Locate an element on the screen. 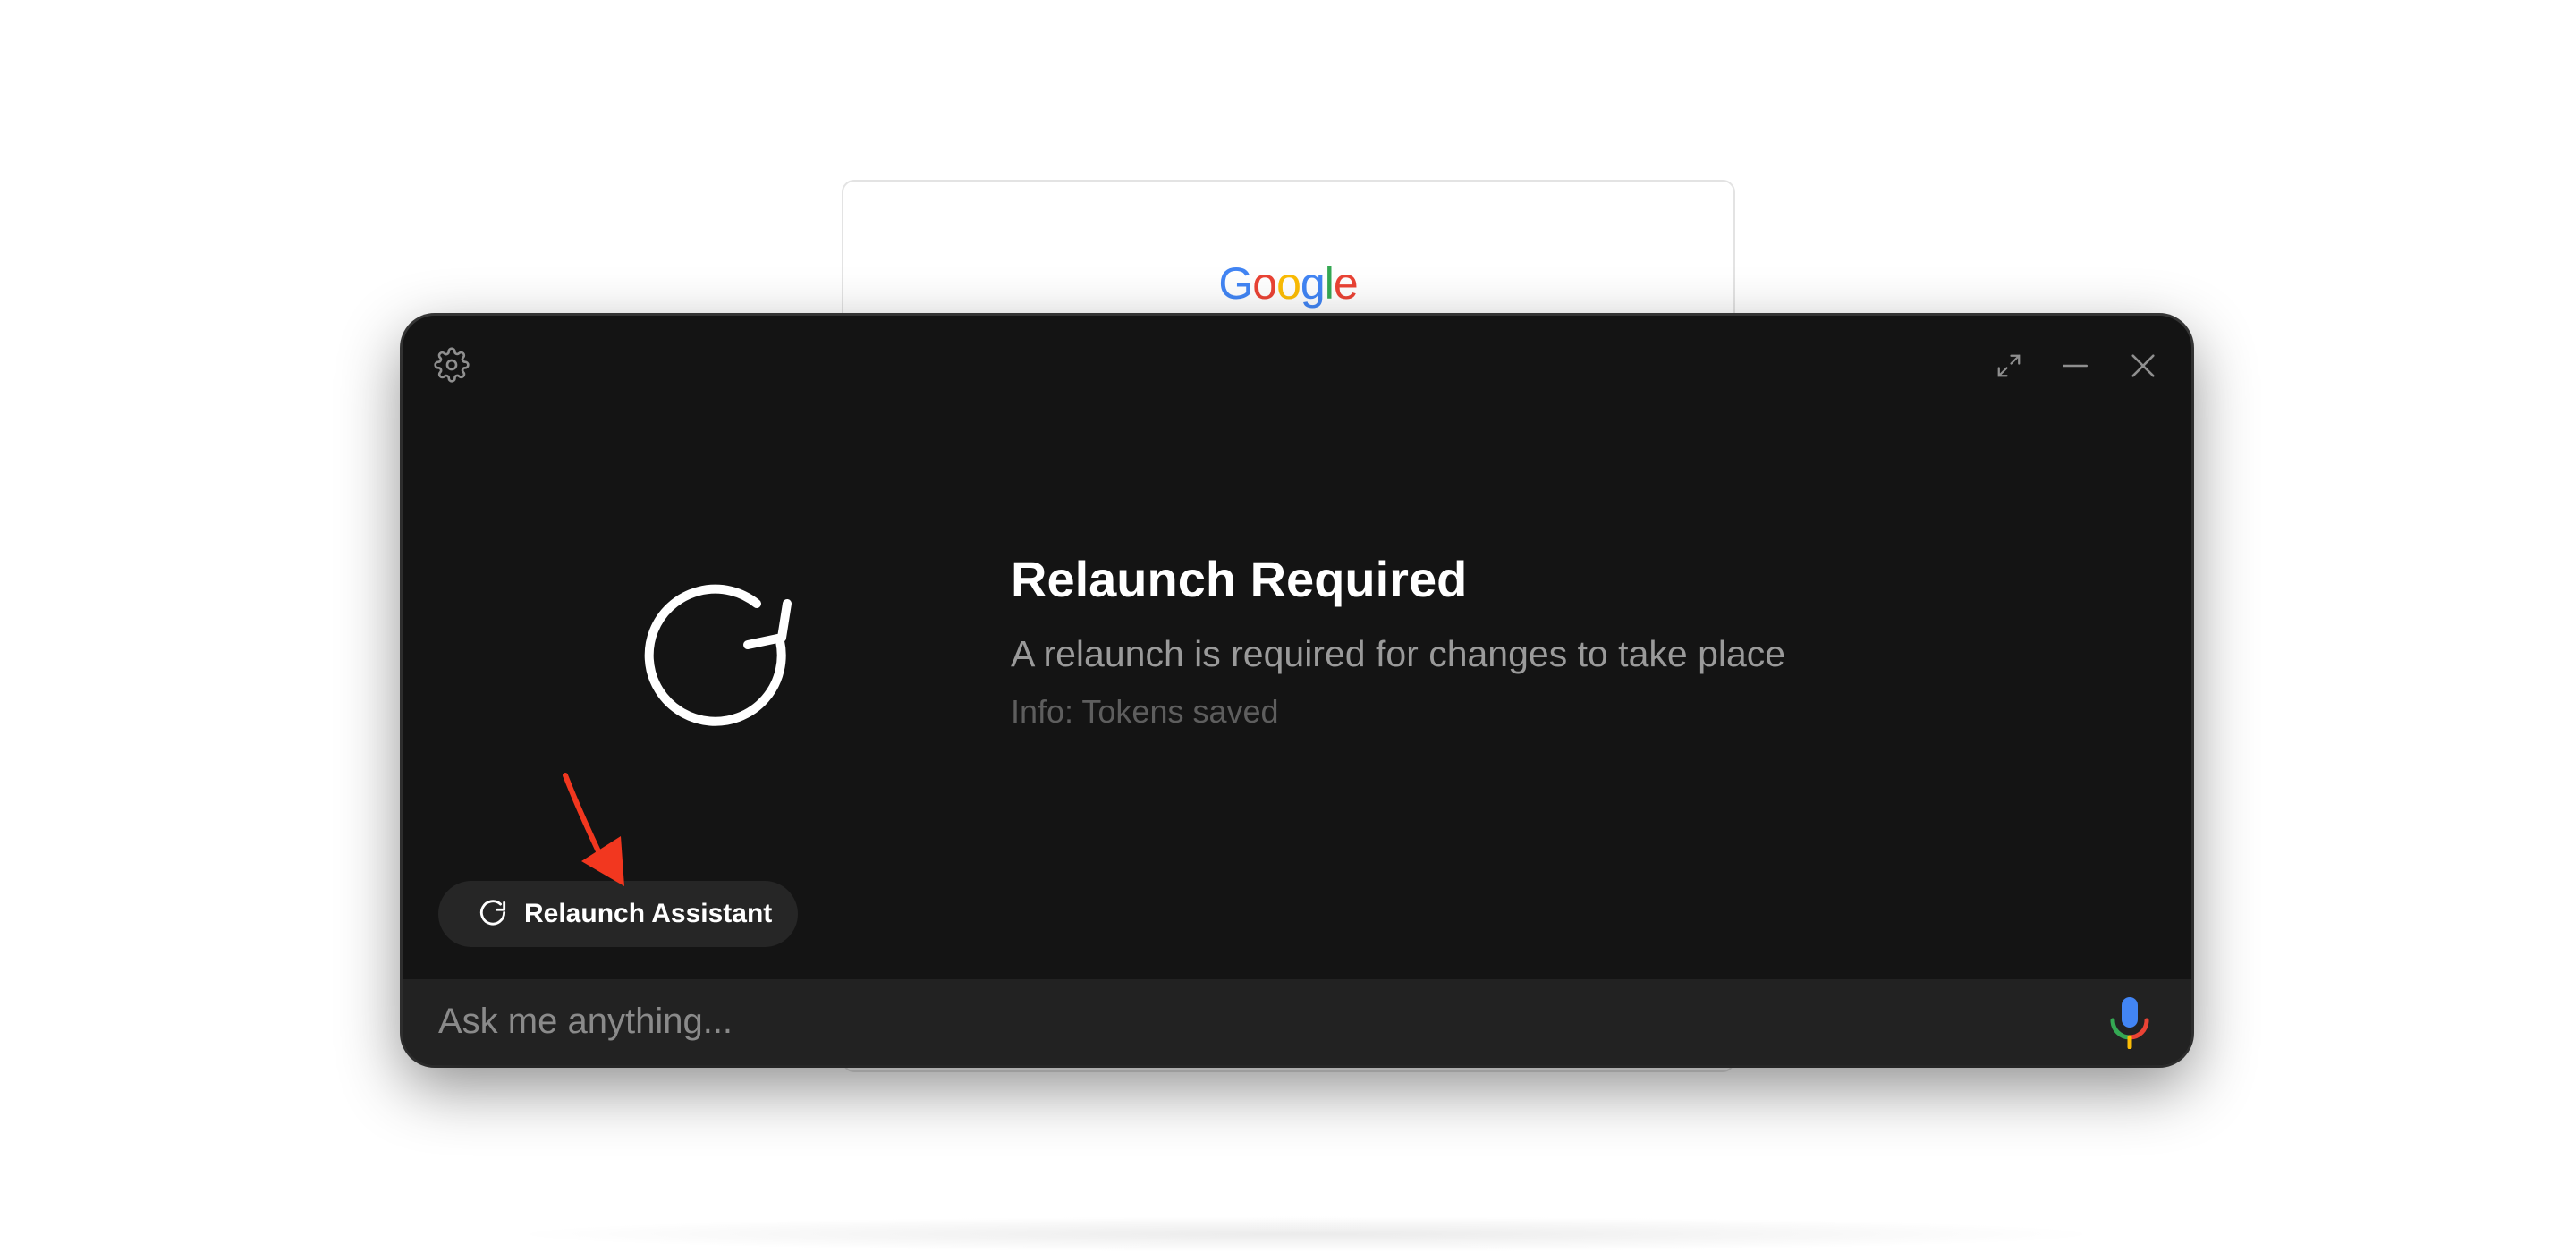 The width and height of the screenshot is (2576, 1252). expand-icon is located at coordinates (2009, 365).